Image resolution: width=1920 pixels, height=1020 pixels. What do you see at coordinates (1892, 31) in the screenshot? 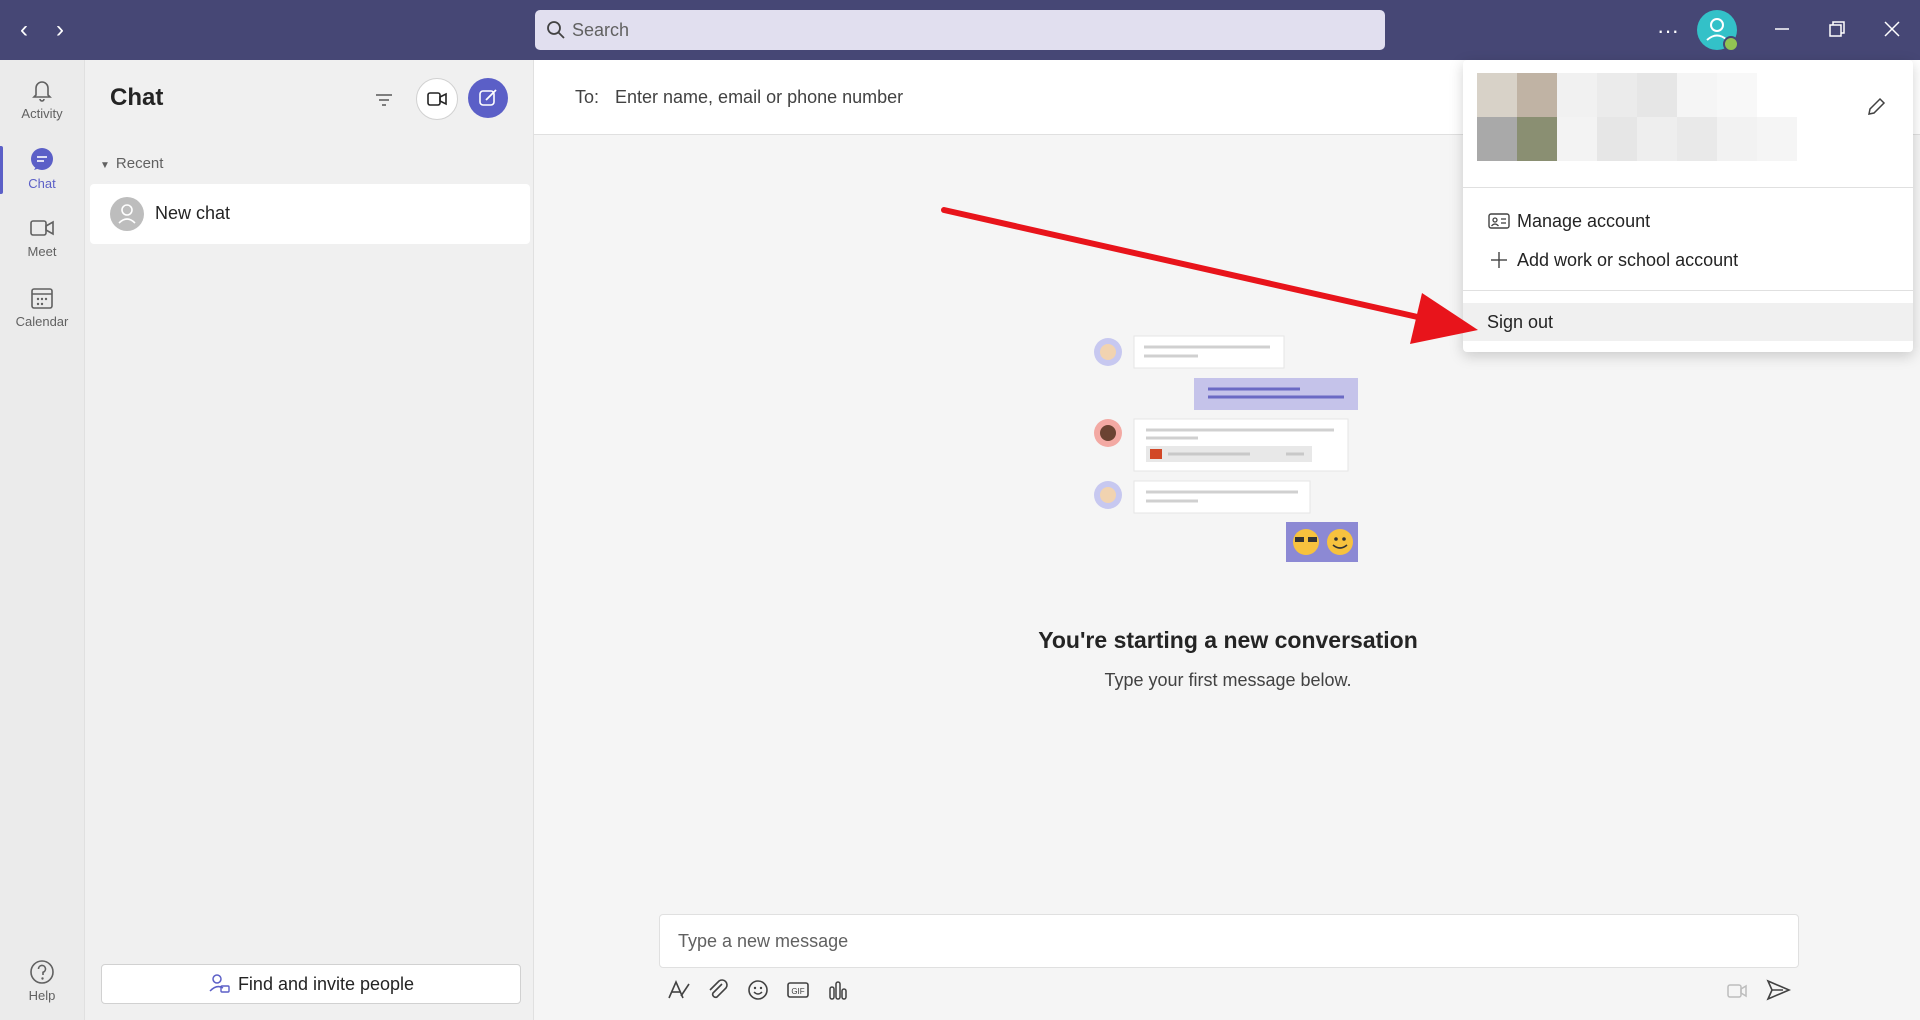
I see `close-icon` at bounding box center [1892, 31].